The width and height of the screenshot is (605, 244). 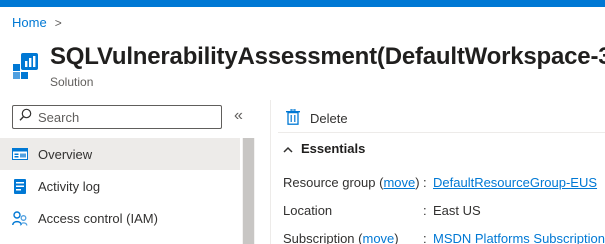 I want to click on command-bar: Delete, so click(x=317, y=118).